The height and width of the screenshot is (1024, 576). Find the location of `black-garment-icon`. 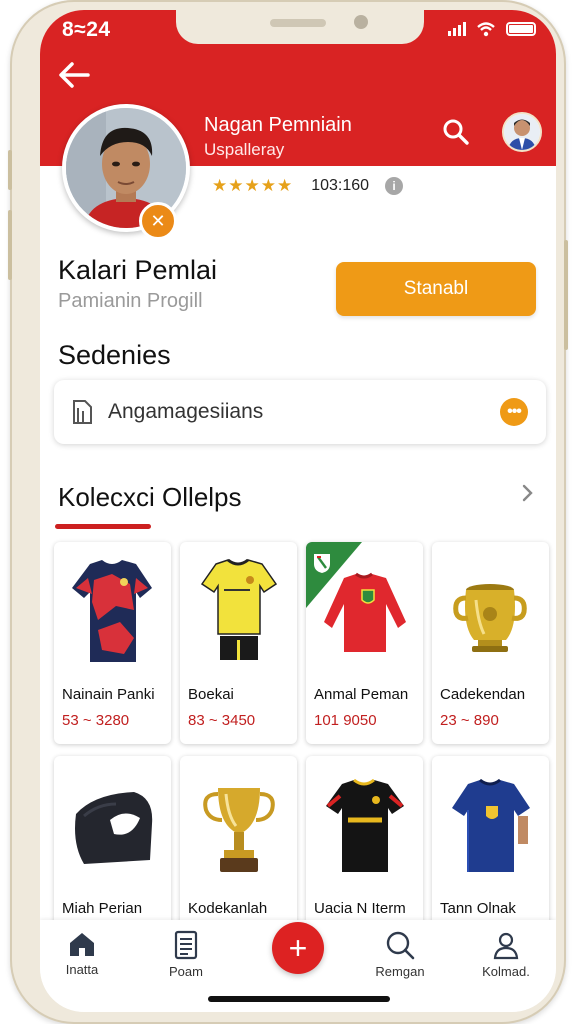

black-garment-icon is located at coordinates (114, 828).